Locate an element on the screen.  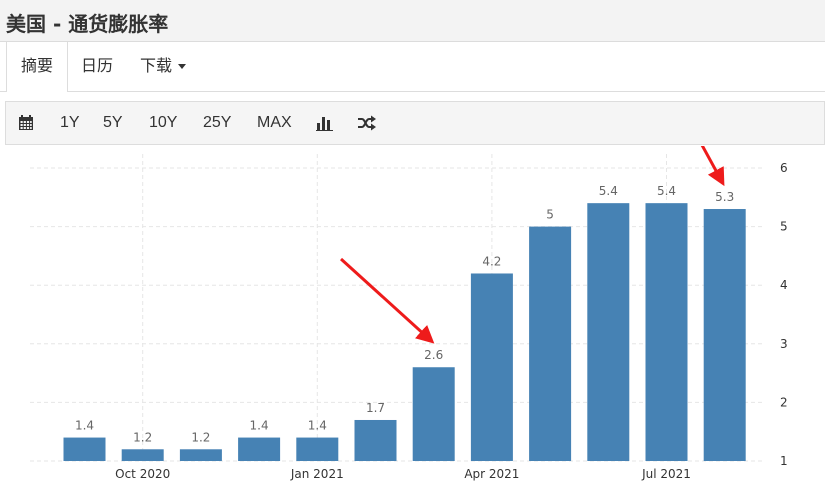
tab-calendar: 日历 is located at coordinates (97, 66).